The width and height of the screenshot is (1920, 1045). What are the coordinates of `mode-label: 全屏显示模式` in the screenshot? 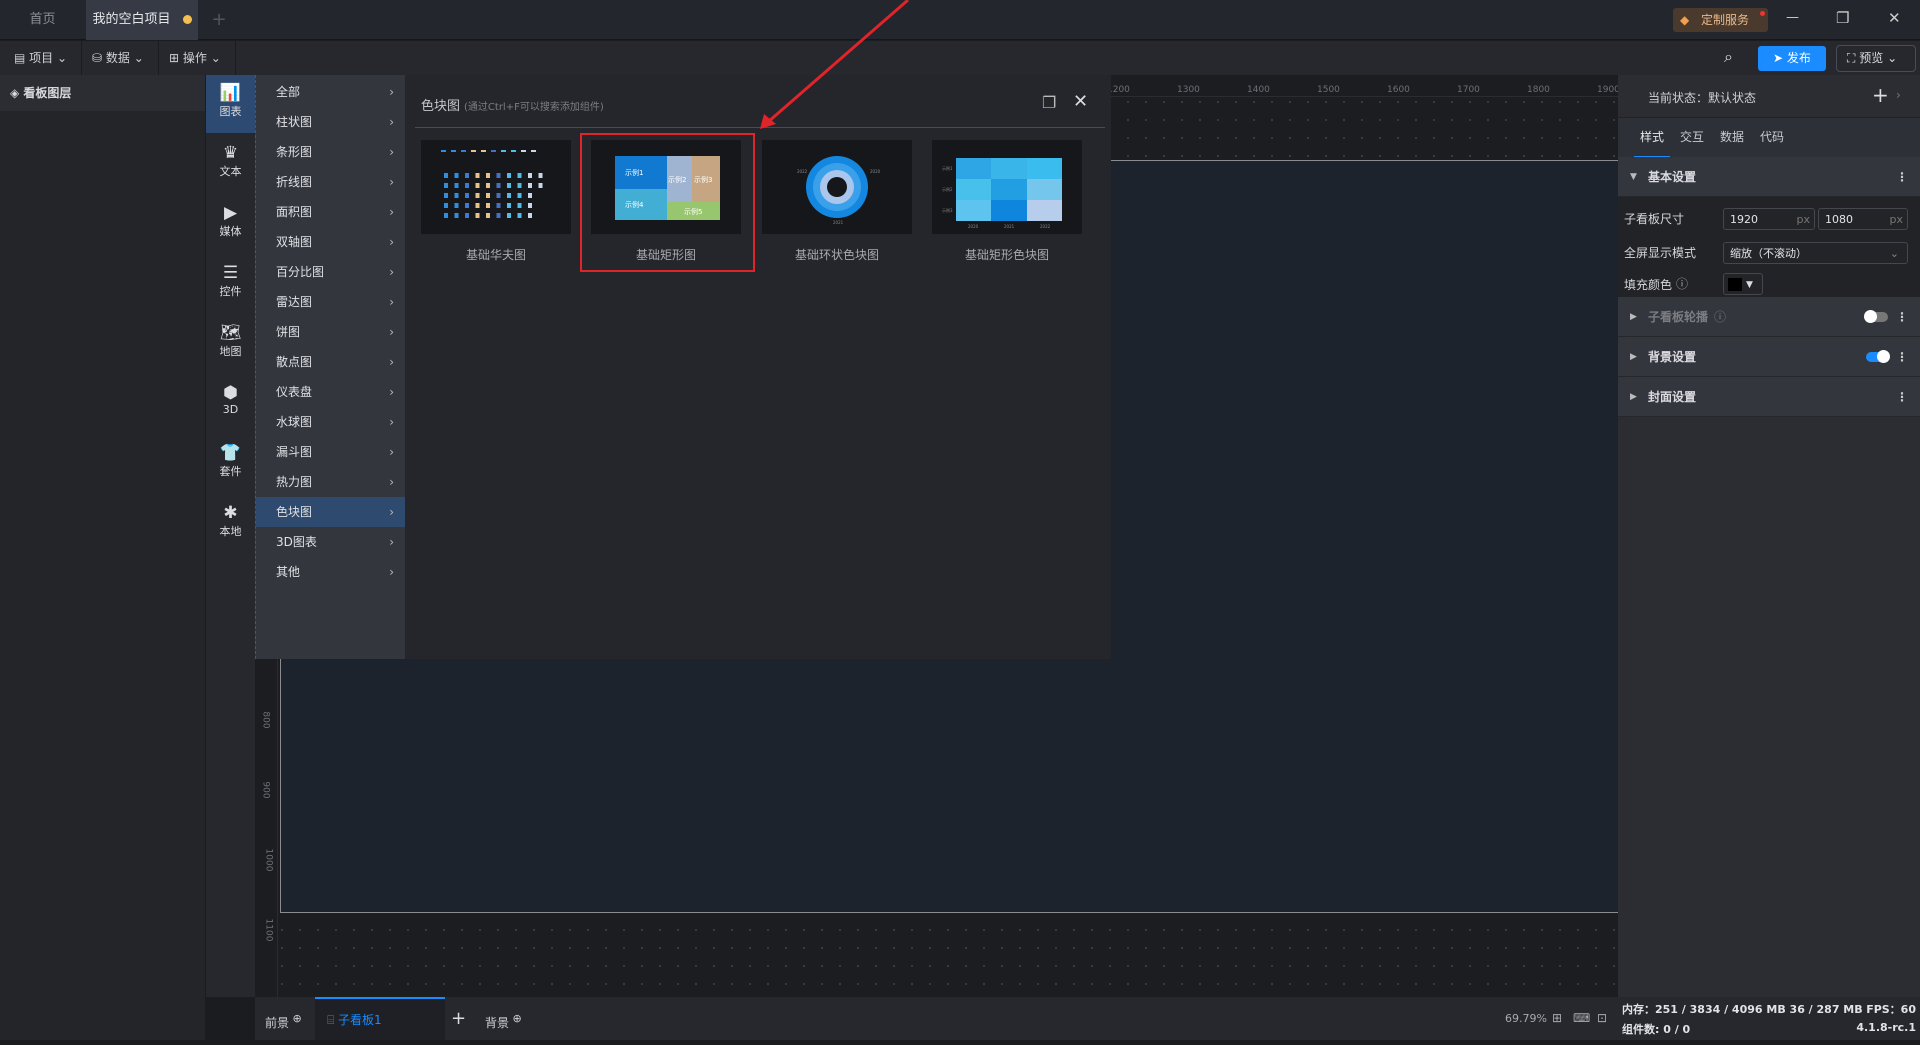 It's located at (1660, 253).